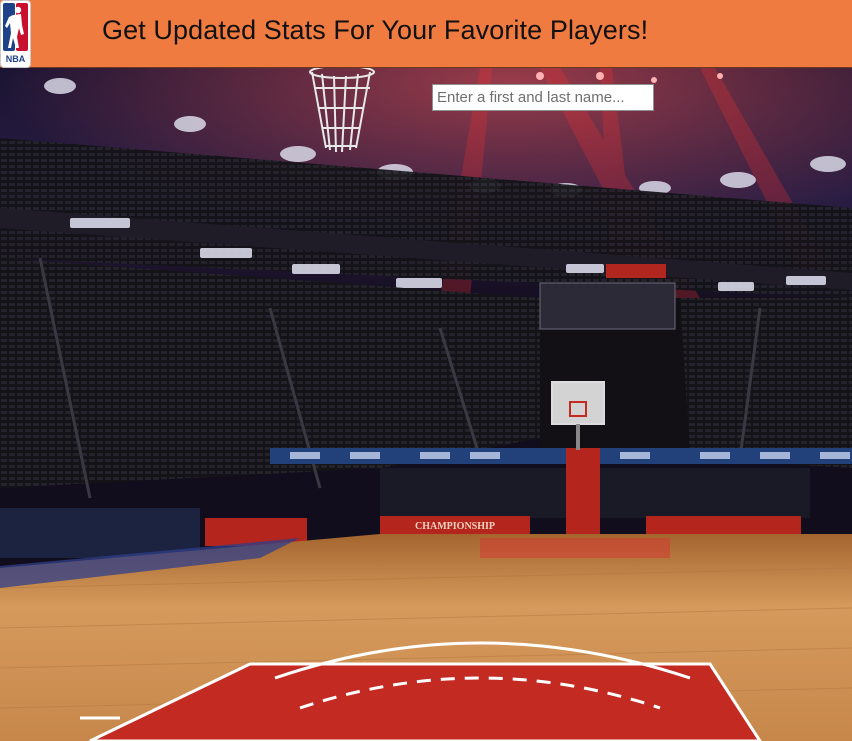  I want to click on nba-logo: NBA, so click(15, 34).